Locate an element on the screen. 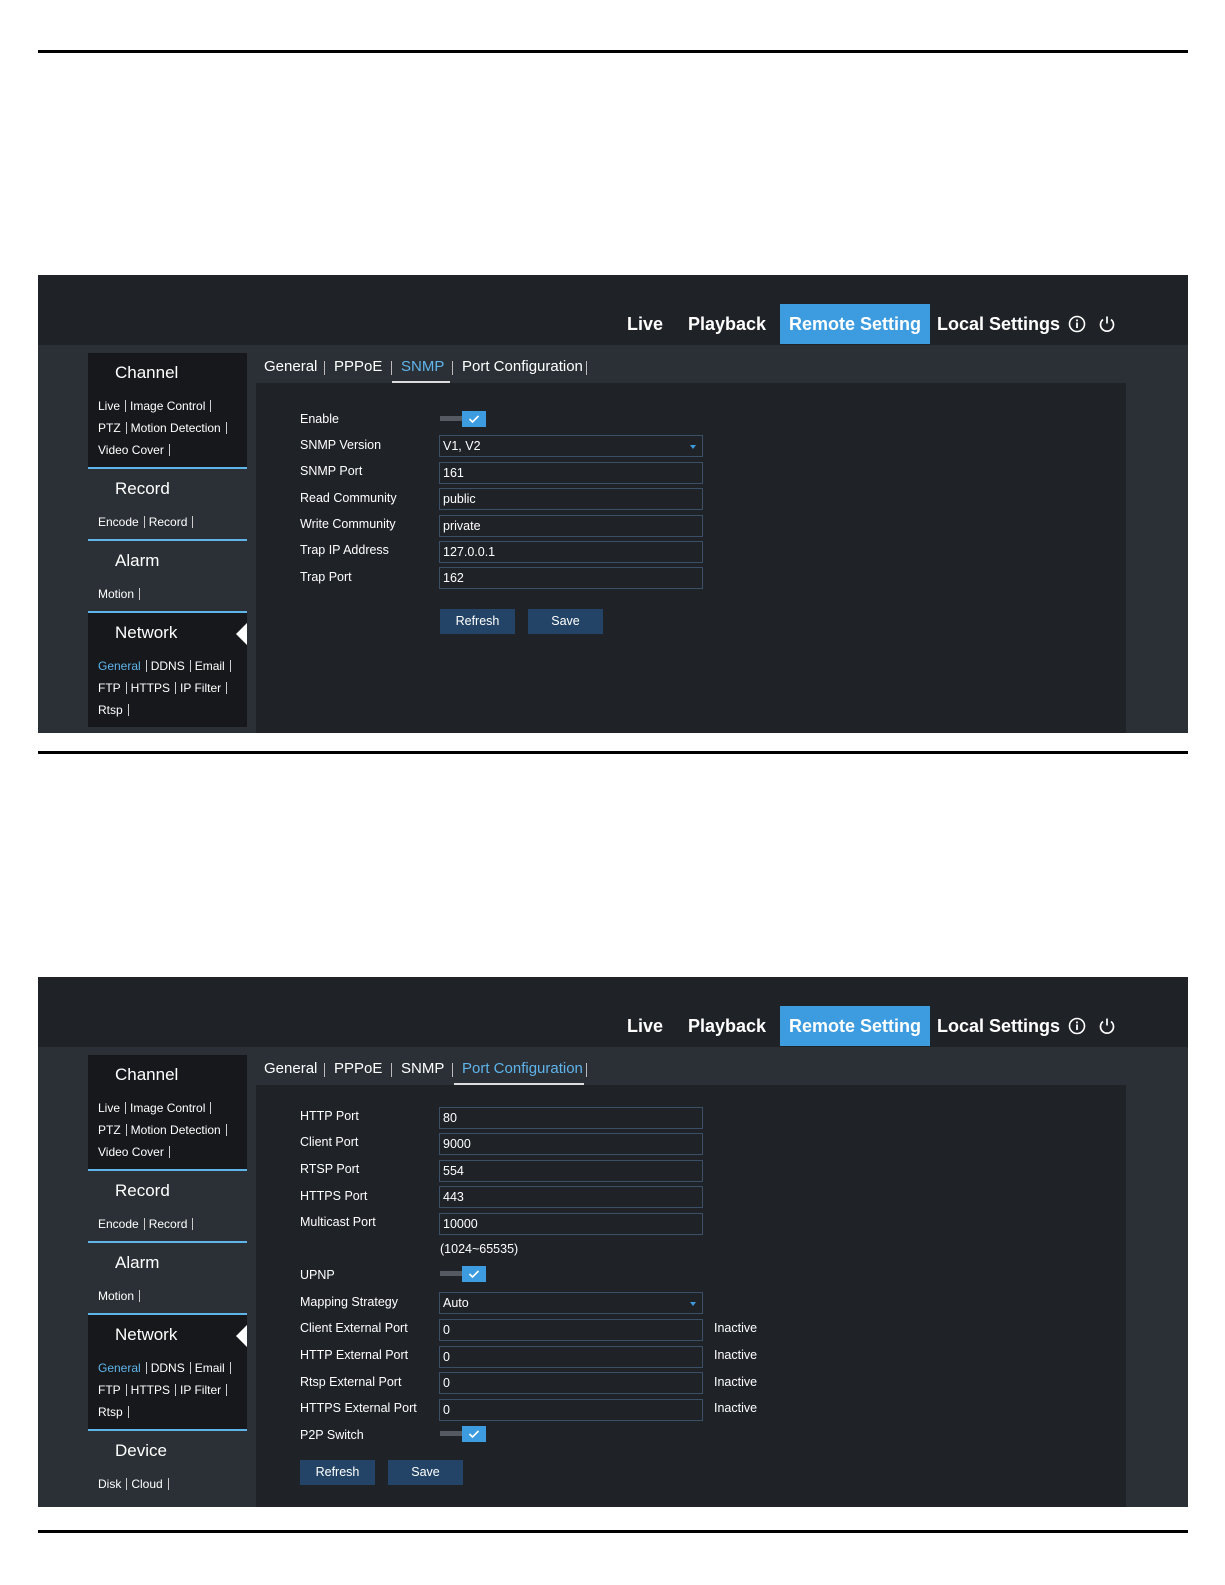 Image resolution: width=1225 pixels, height=1585 pixels. client-port-label: Client Port is located at coordinates (329, 1142).